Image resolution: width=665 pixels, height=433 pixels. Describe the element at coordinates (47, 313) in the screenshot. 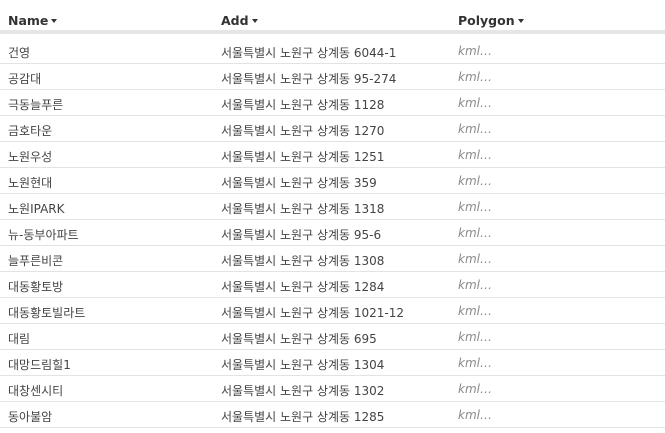

I see `cell-name: 대동황토빌라트` at that location.